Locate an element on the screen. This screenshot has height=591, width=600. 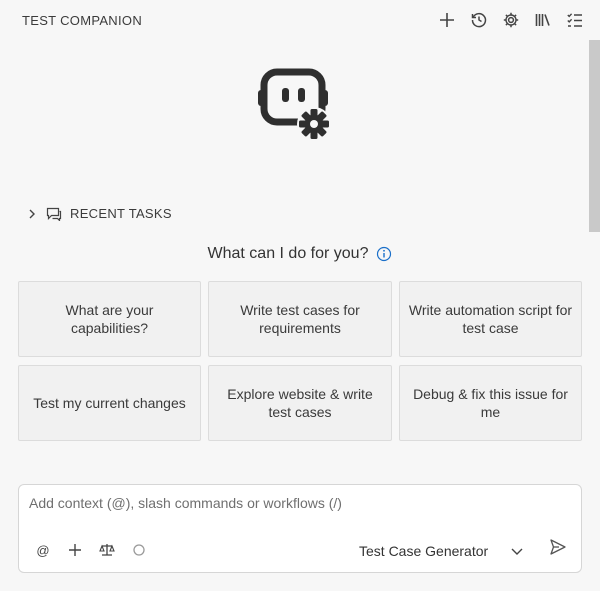
history-icon is located at coordinates (479, 20).